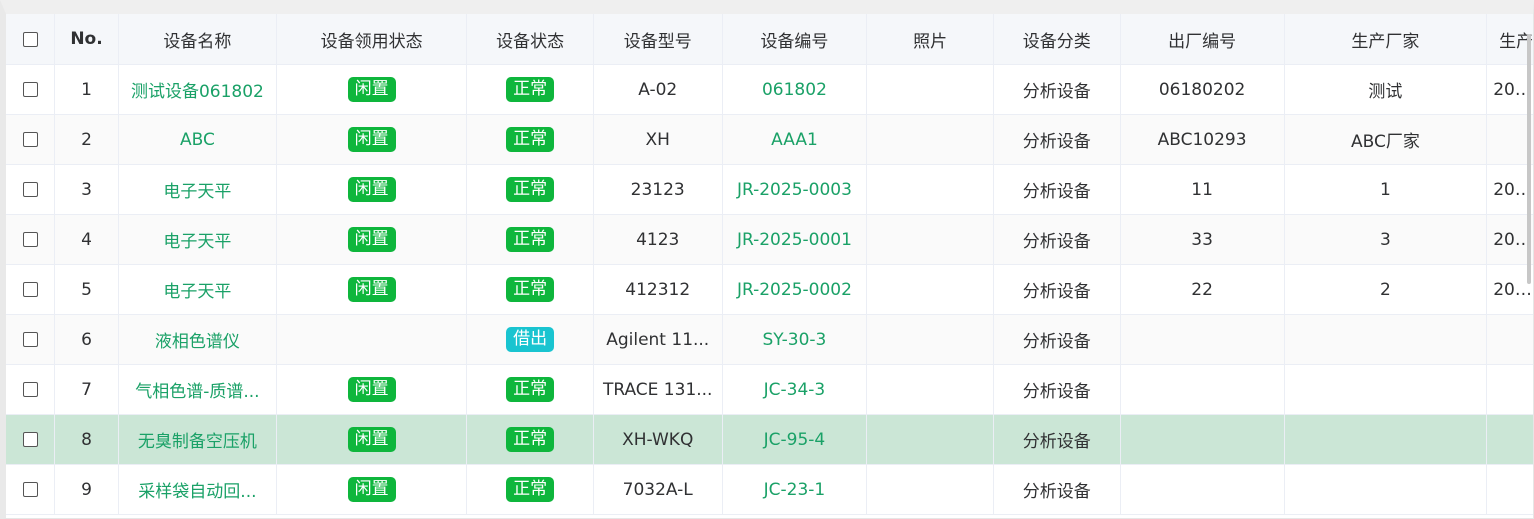 This screenshot has height=519, width=1534. Describe the element at coordinates (86, 489) in the screenshot. I see `no-cell: 9` at that location.